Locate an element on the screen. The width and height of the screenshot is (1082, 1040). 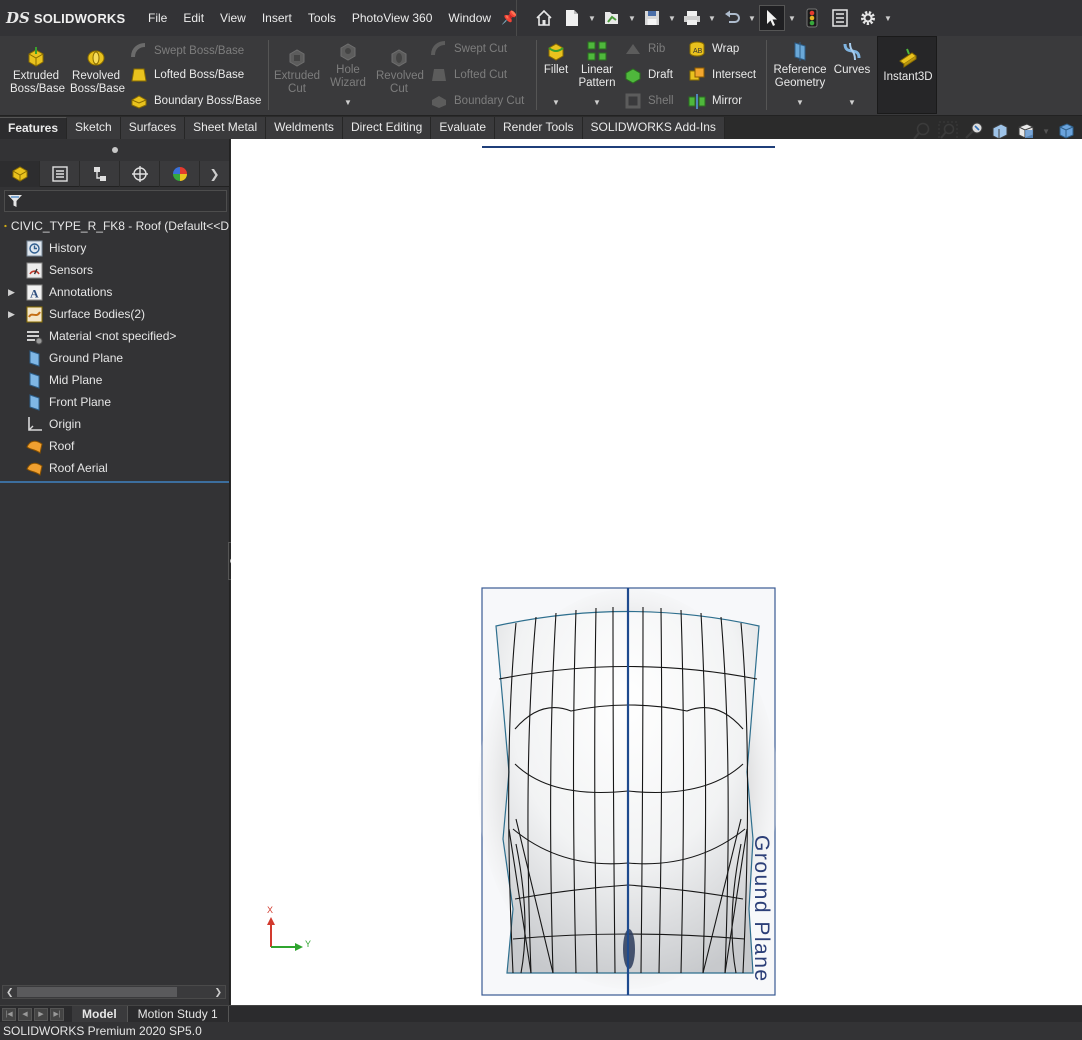
boundary-cut-button: Boundary Cut is located at coordinates (477, 101).